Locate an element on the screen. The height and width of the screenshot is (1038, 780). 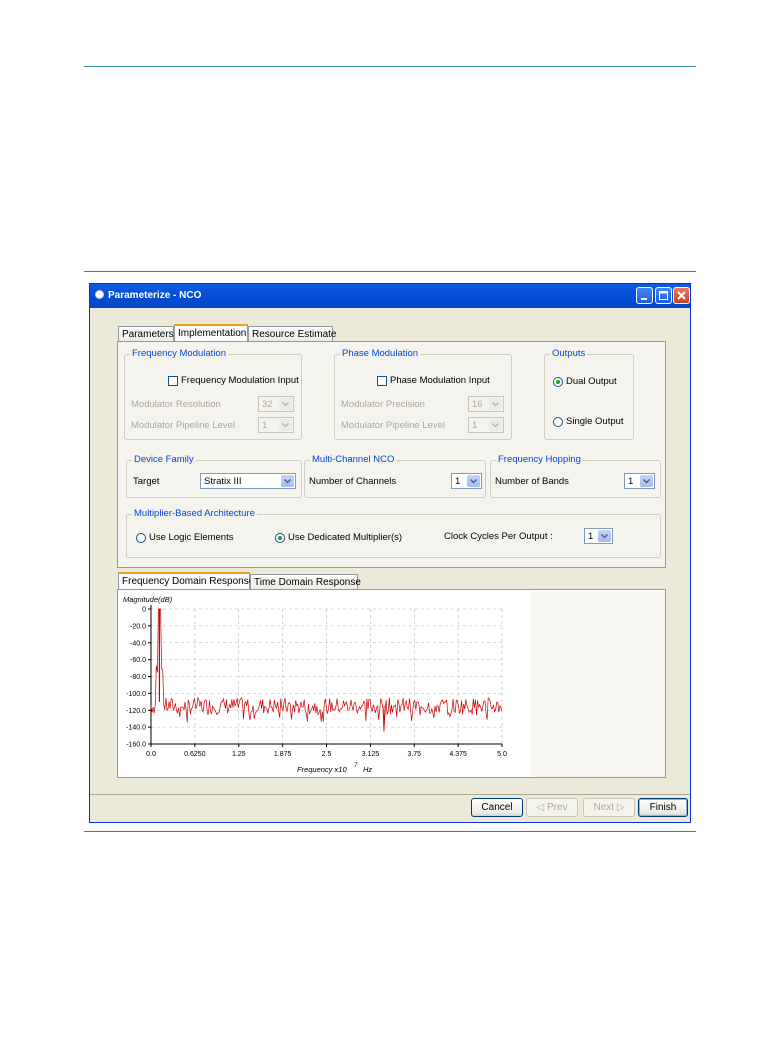
cancel-button: Cancel is located at coordinates (497, 807).